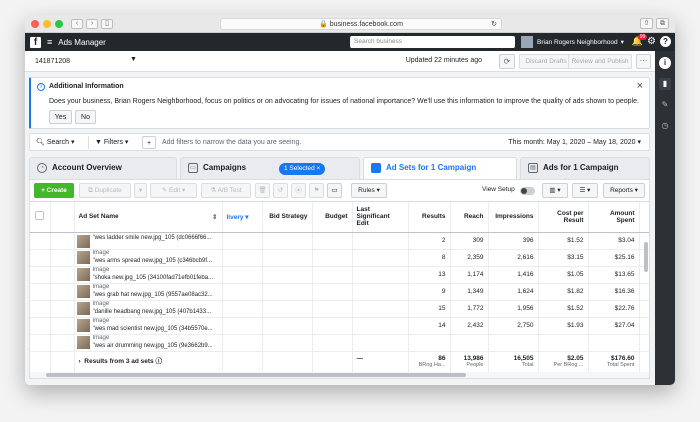 Image resolution: width=700 pixels, height=422 pixels. I want to click on status-column-header, so click(62, 217).